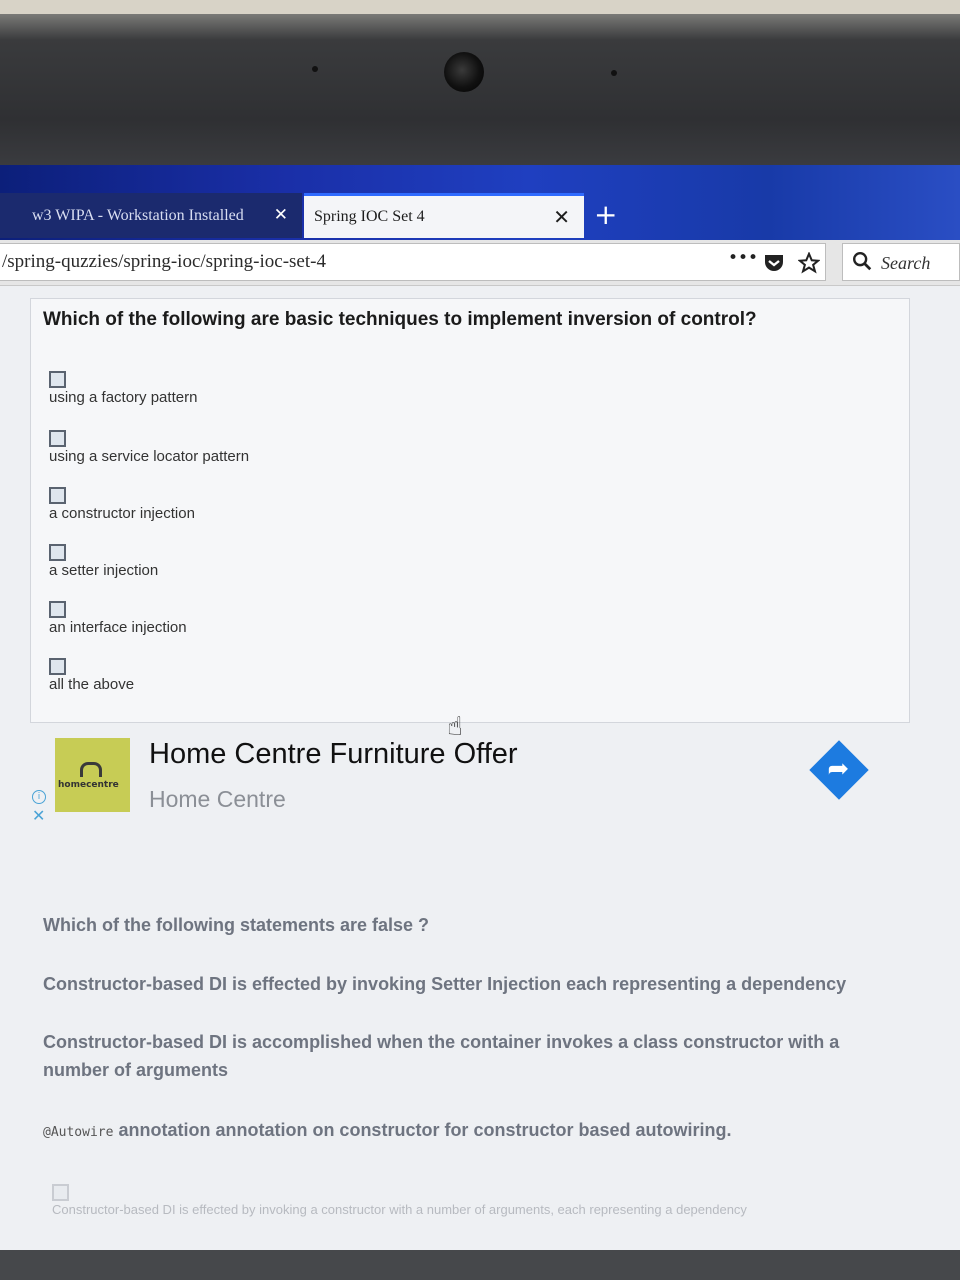 The image size is (960, 1280). I want to click on option-label: all the above, so click(92, 684).